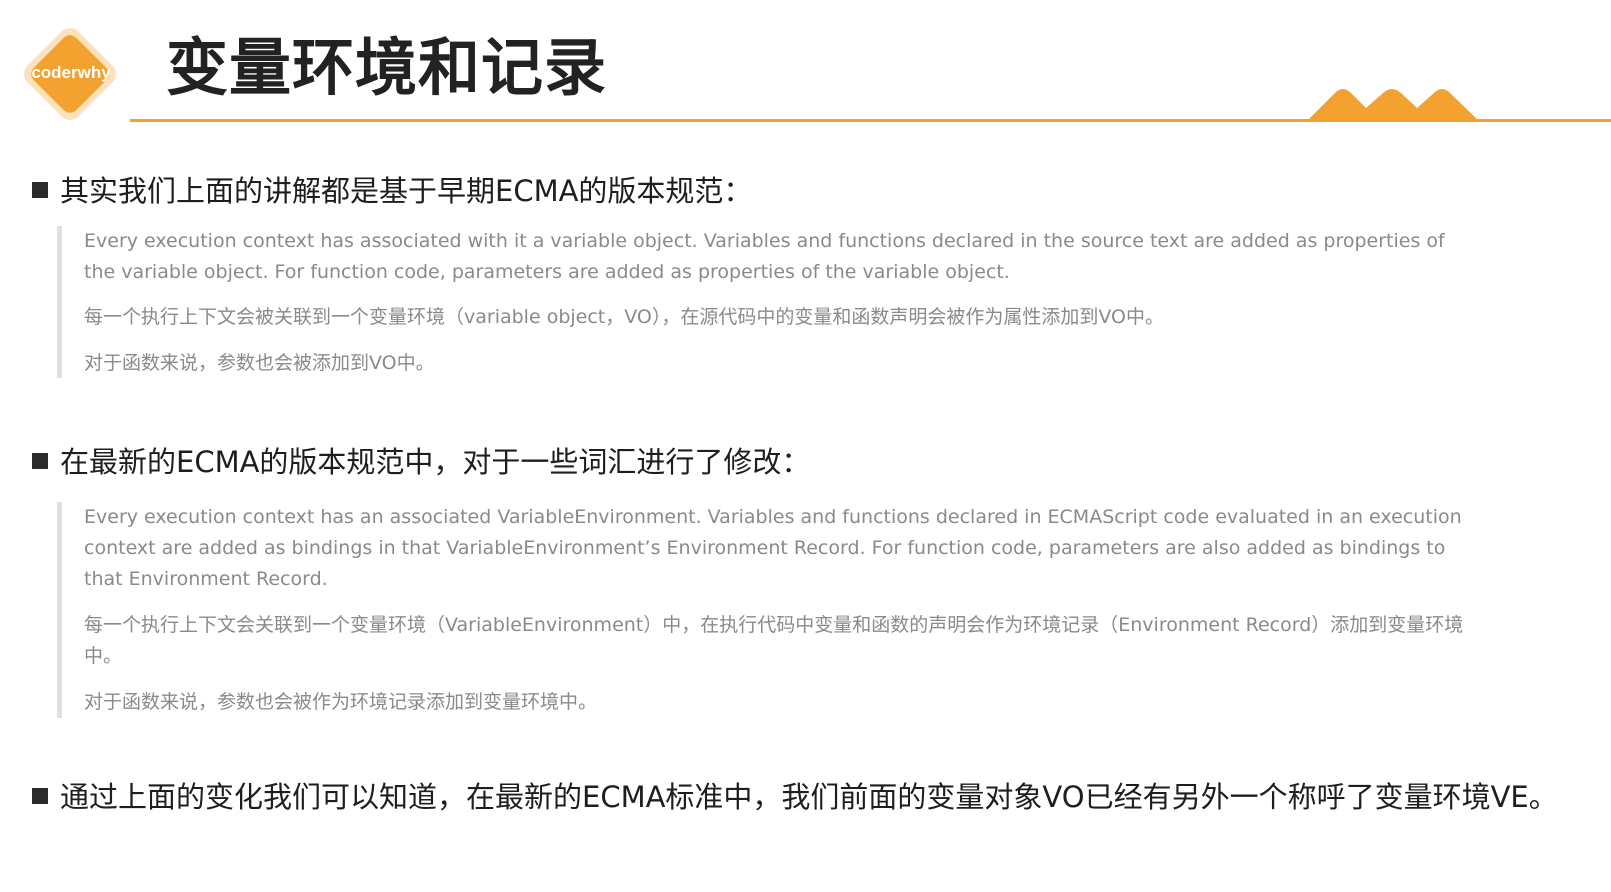 The width and height of the screenshot is (1611, 892). Describe the element at coordinates (1393, 104) in the screenshot. I see `mountain-peaks-icon` at that location.